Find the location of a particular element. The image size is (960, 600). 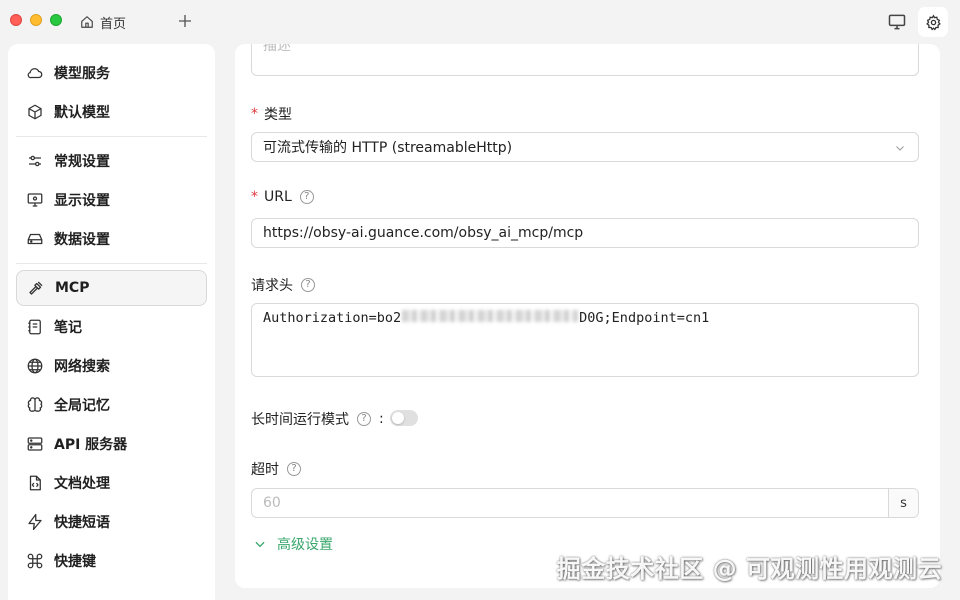

sidebar-item-data-settings: 数据设置 is located at coordinates (111, 239).